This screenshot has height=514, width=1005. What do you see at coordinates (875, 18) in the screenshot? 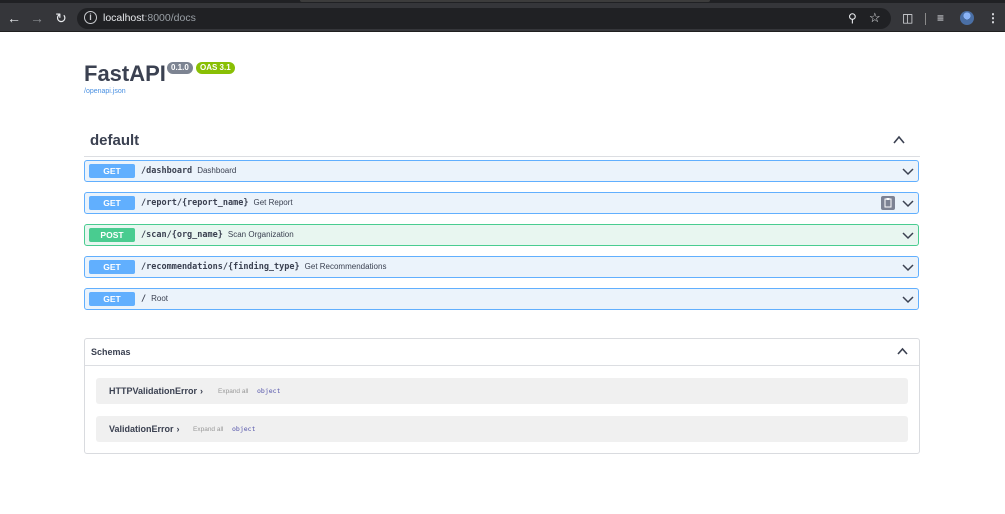
I see `bookmark-star-icon: ☆` at bounding box center [875, 18].